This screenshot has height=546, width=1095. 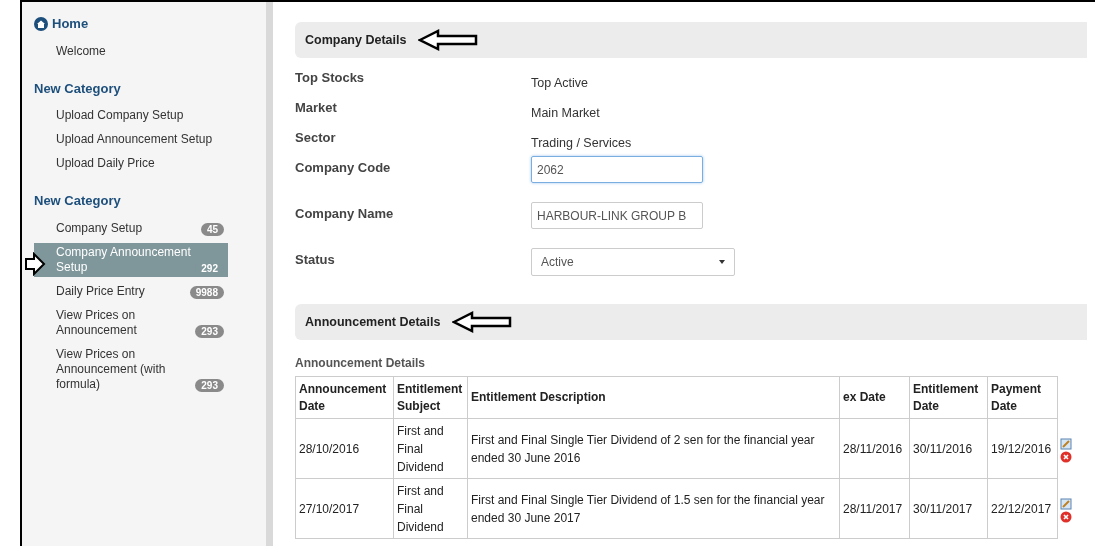 What do you see at coordinates (617, 215) in the screenshot?
I see `text-field: HARBOUR-LINK GROUP B` at bounding box center [617, 215].